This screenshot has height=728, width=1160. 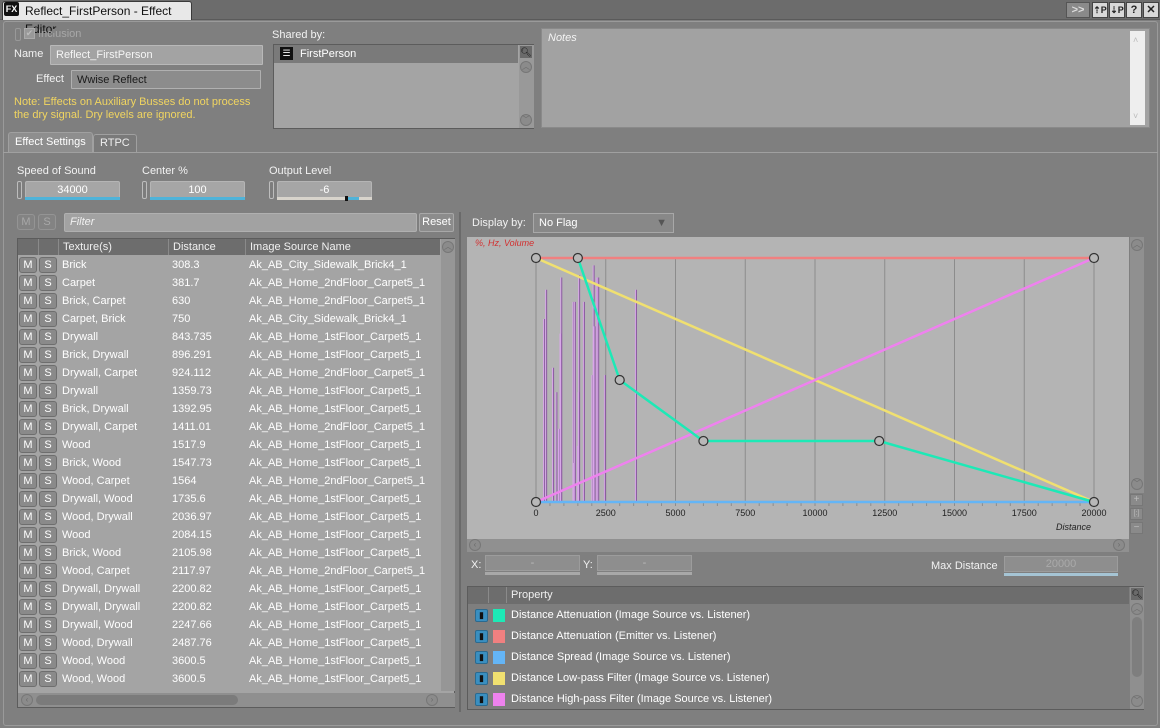 What do you see at coordinates (27, 700) in the screenshot?
I see `table-scroll-left-icon: ‹` at bounding box center [27, 700].